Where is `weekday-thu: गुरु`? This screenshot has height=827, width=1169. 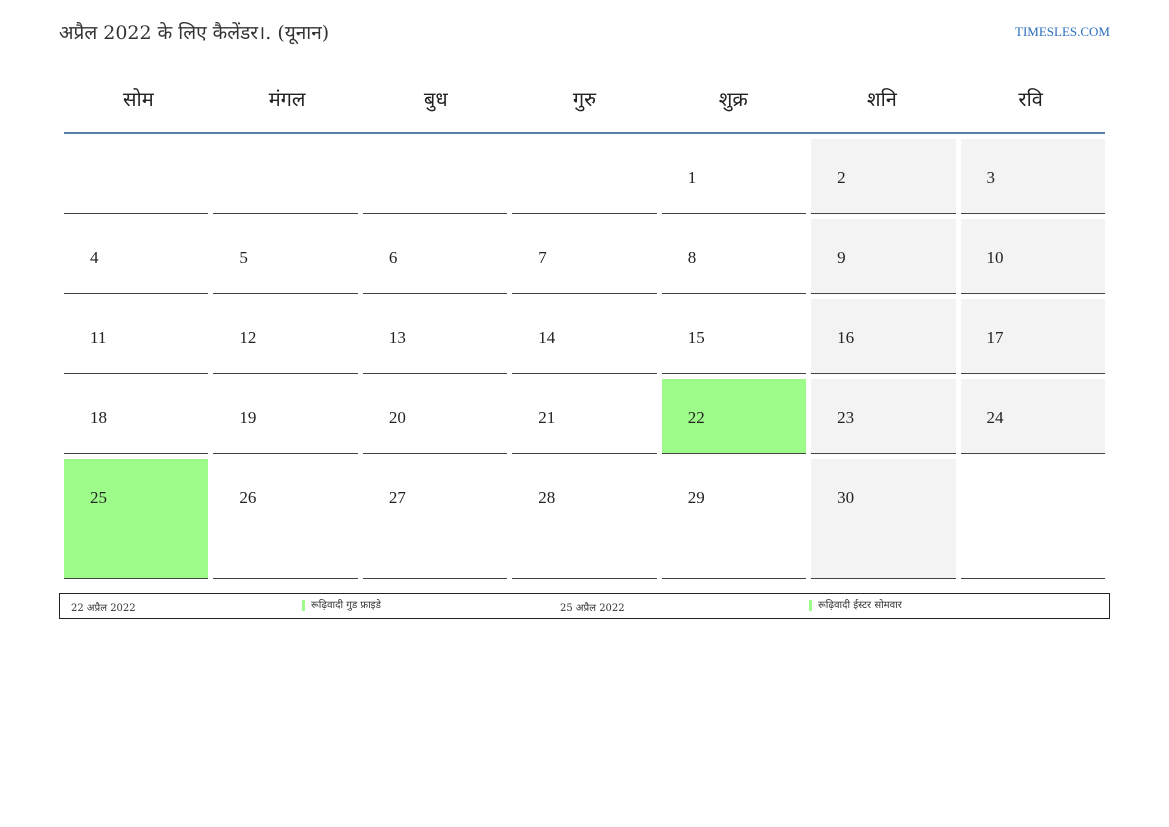 weekday-thu: गुरु is located at coordinates (584, 99).